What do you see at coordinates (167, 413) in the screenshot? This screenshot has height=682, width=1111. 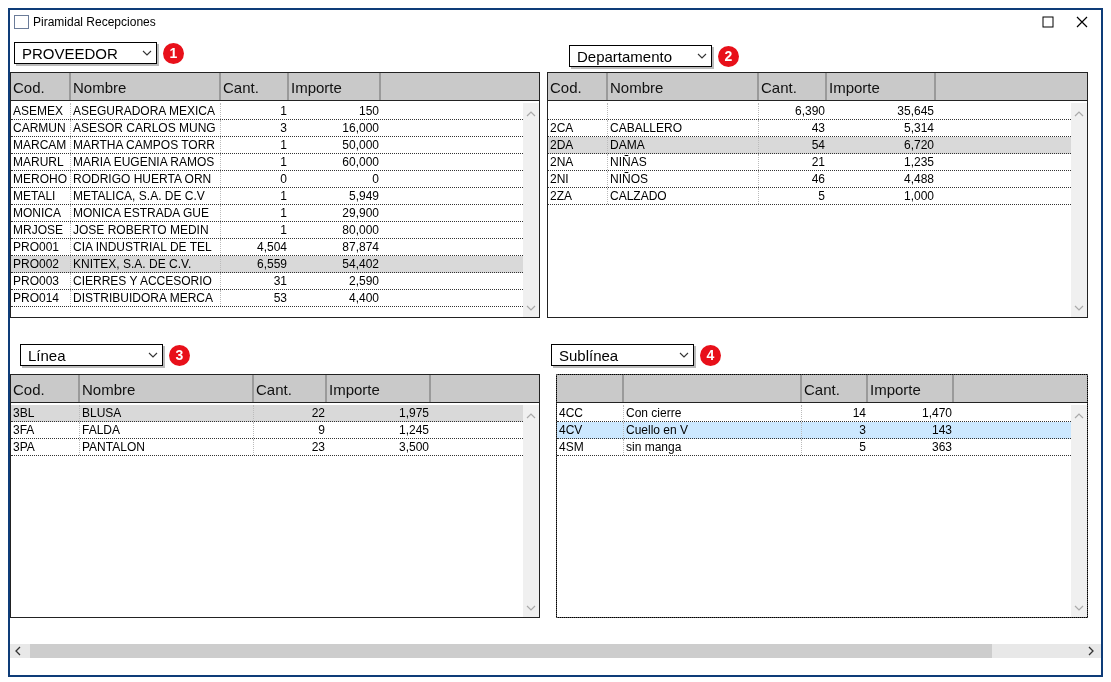 I see `table-cell: BLUSA` at bounding box center [167, 413].